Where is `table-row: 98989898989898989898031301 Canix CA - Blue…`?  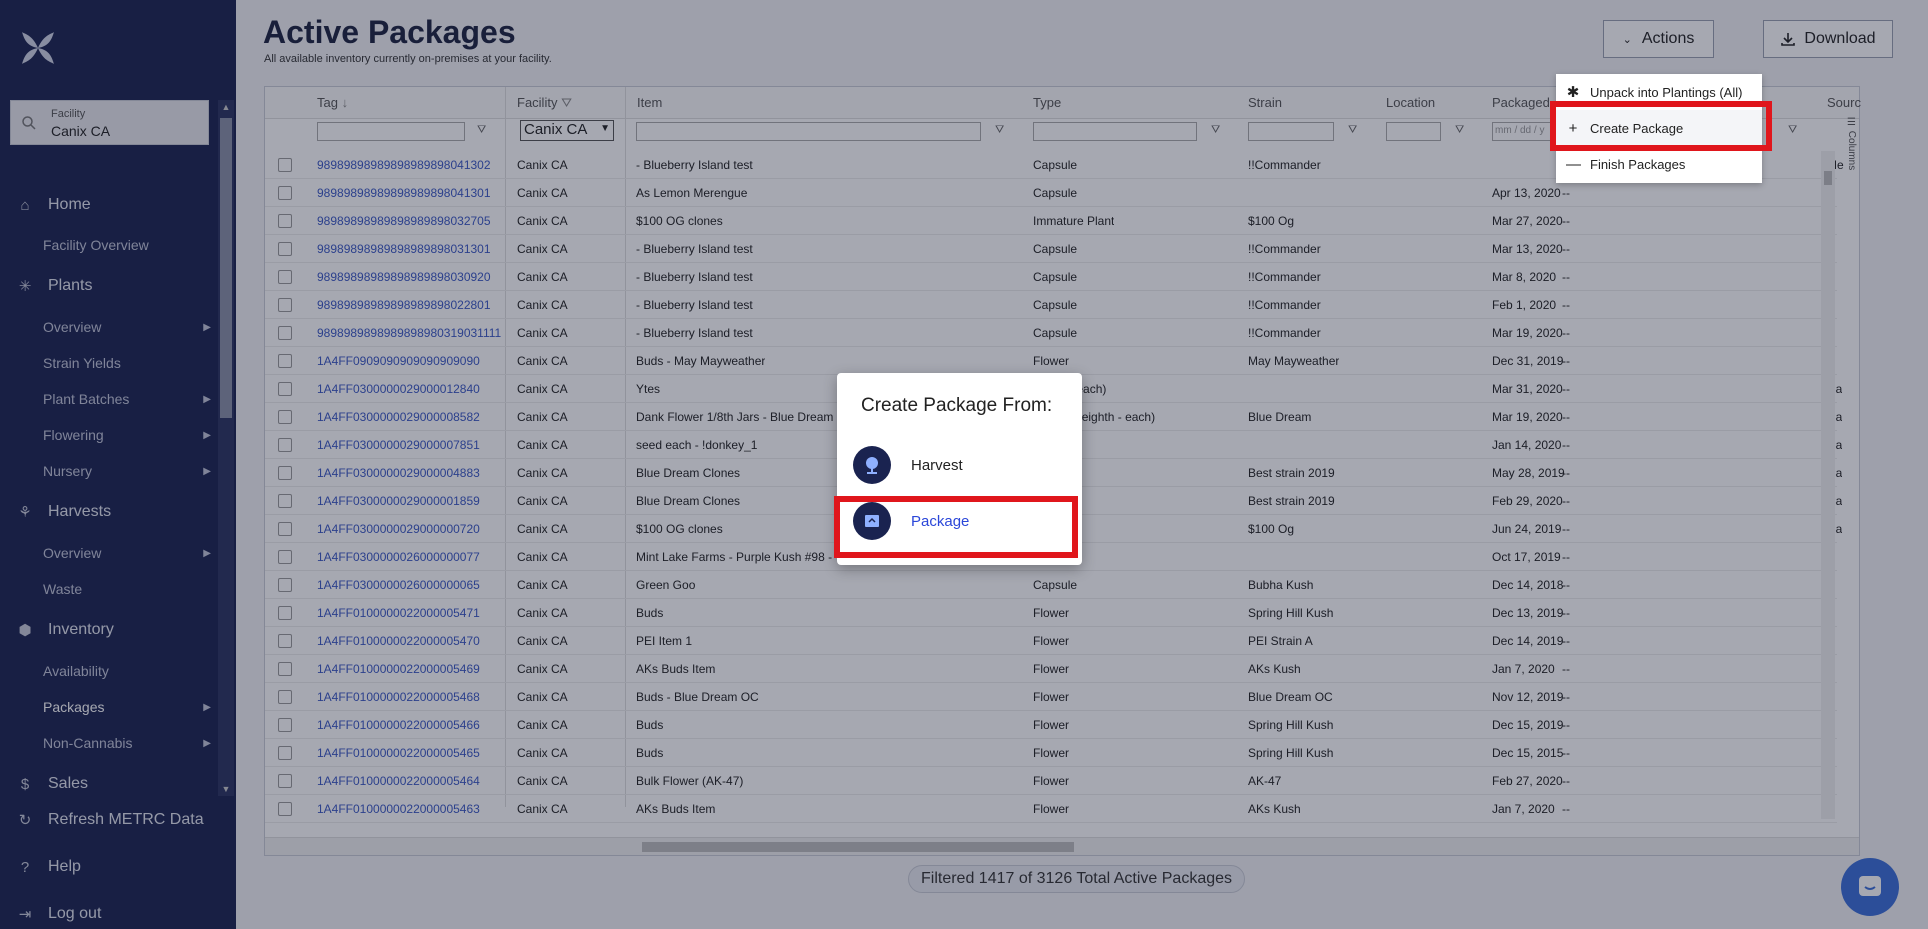 table-row: 98989898989898989898031301 Canix CA - Blue… is located at coordinates (1051, 249).